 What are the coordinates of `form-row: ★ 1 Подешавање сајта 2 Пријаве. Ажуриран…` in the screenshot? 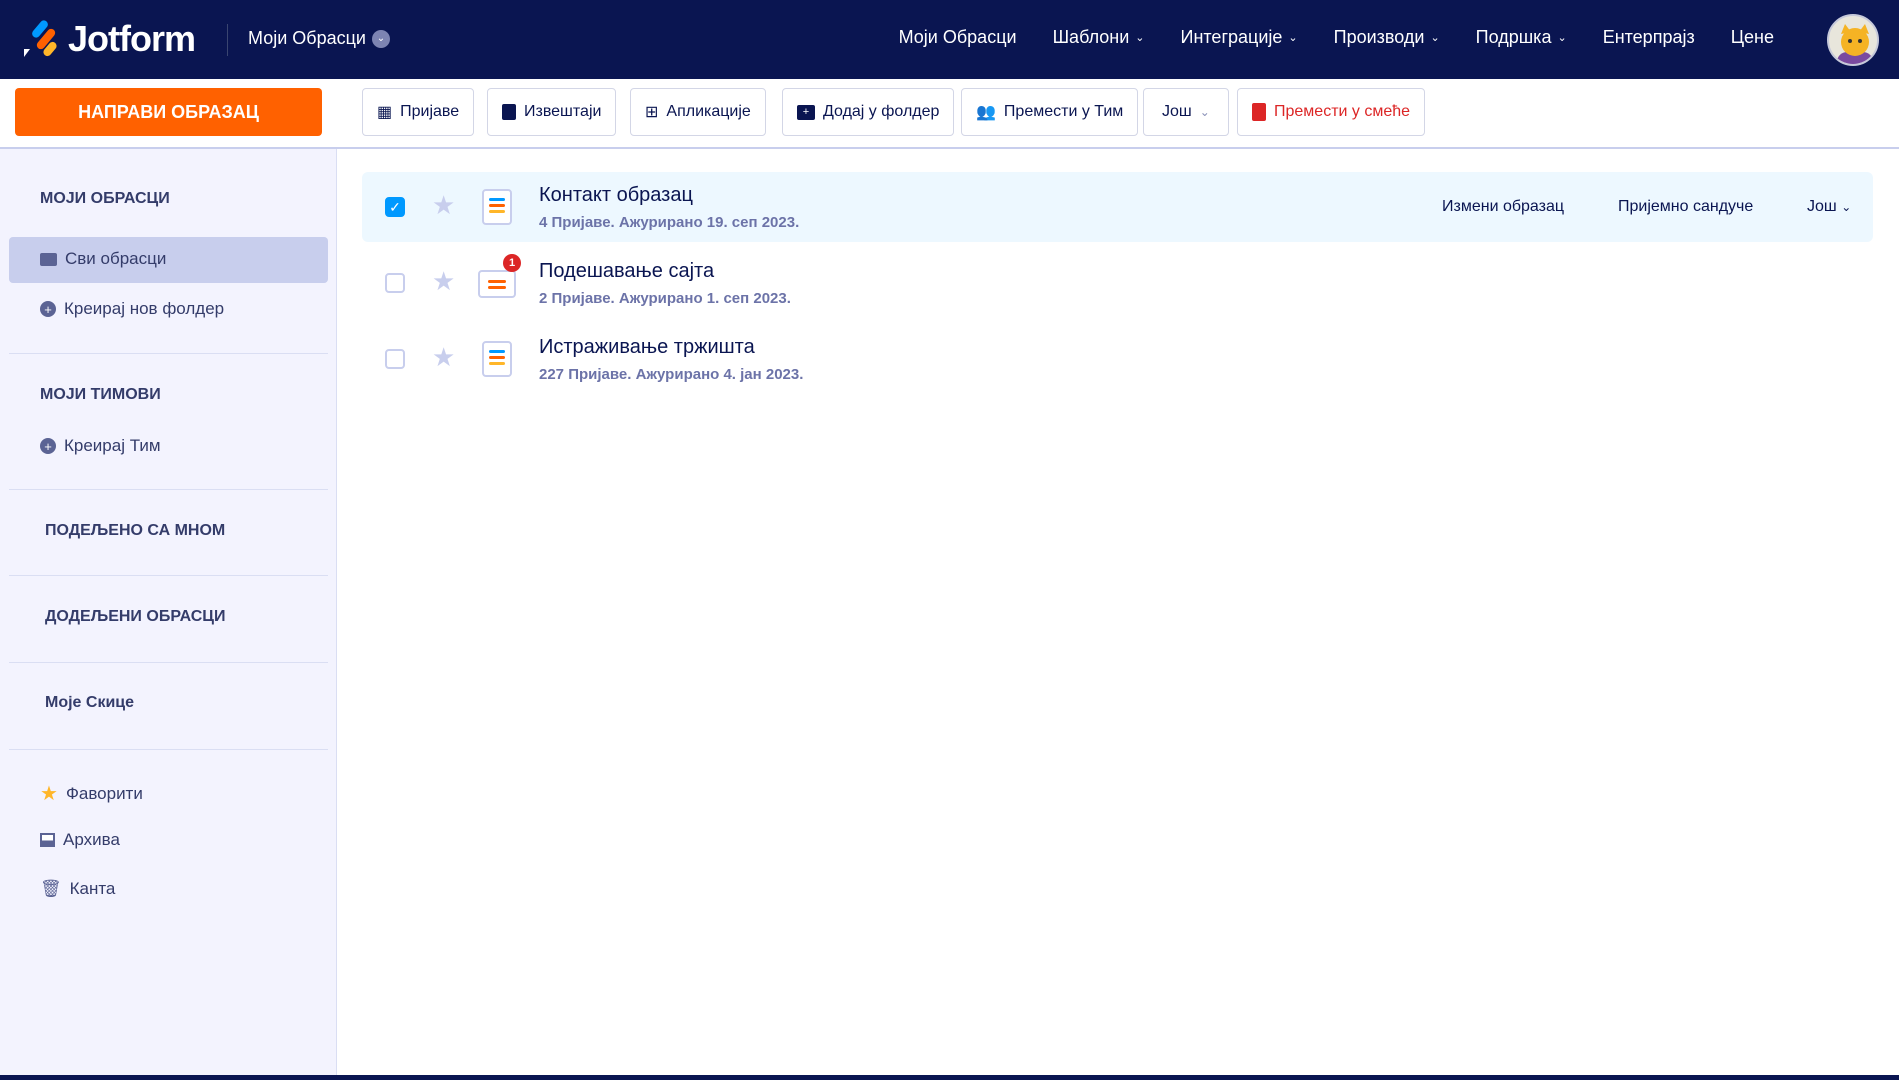 It's located at (1117, 283).